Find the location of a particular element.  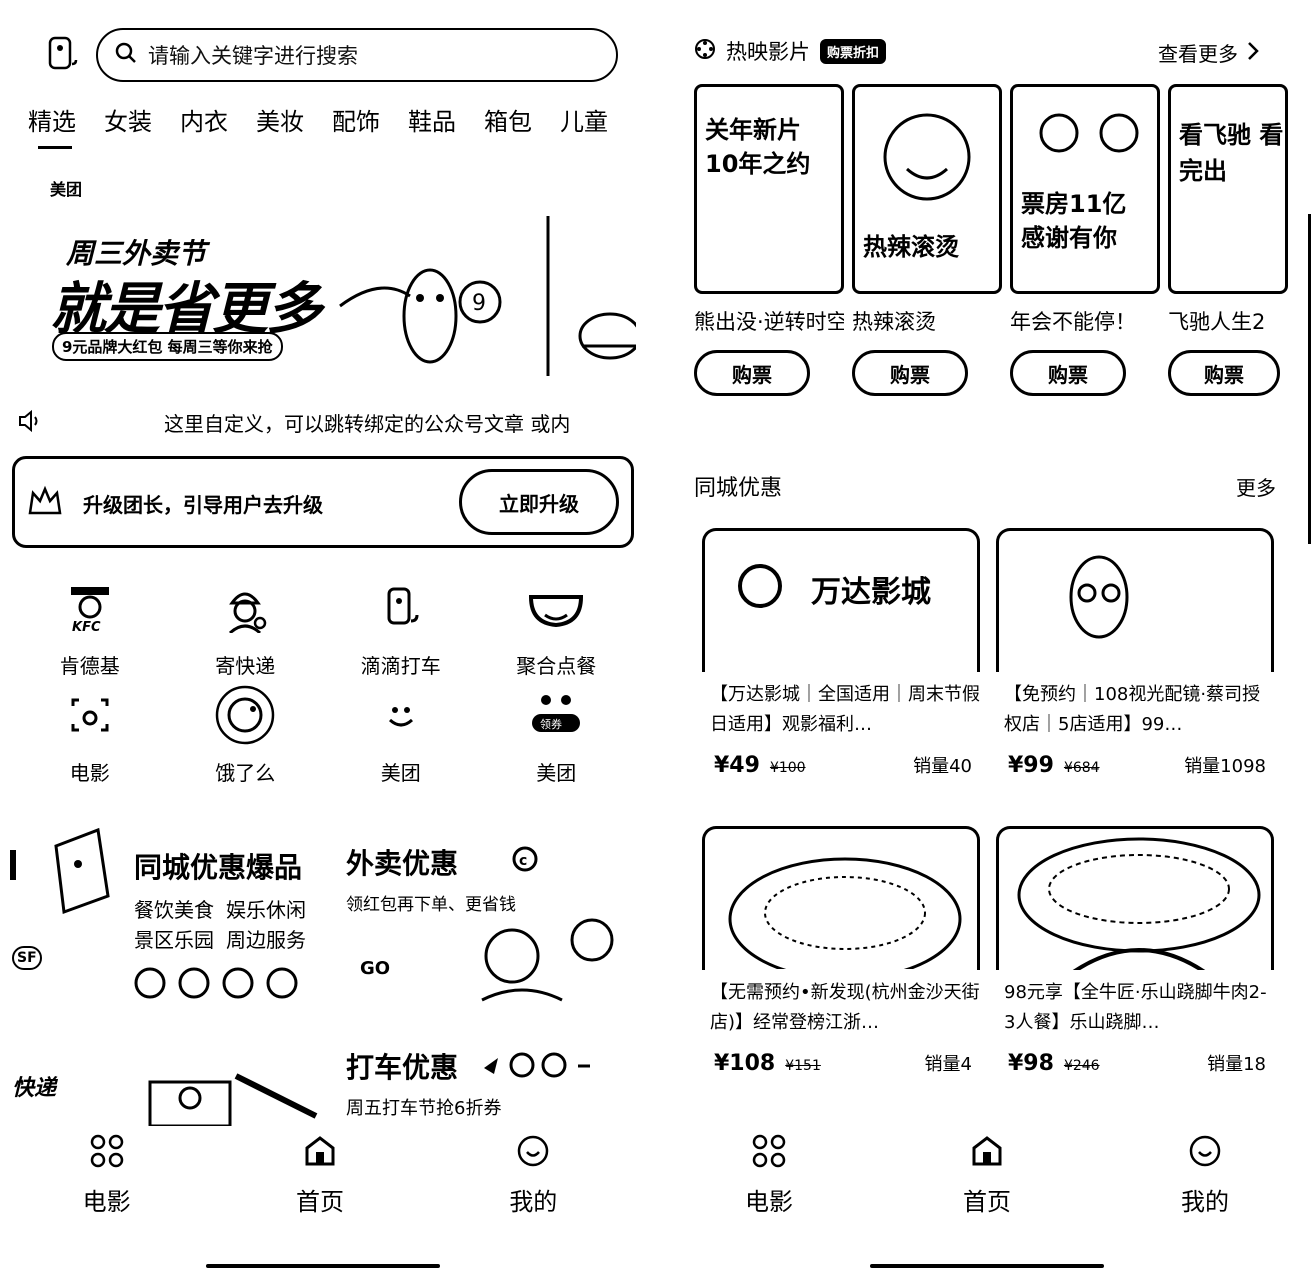

more-link: 更多 is located at coordinates (1256, 486).